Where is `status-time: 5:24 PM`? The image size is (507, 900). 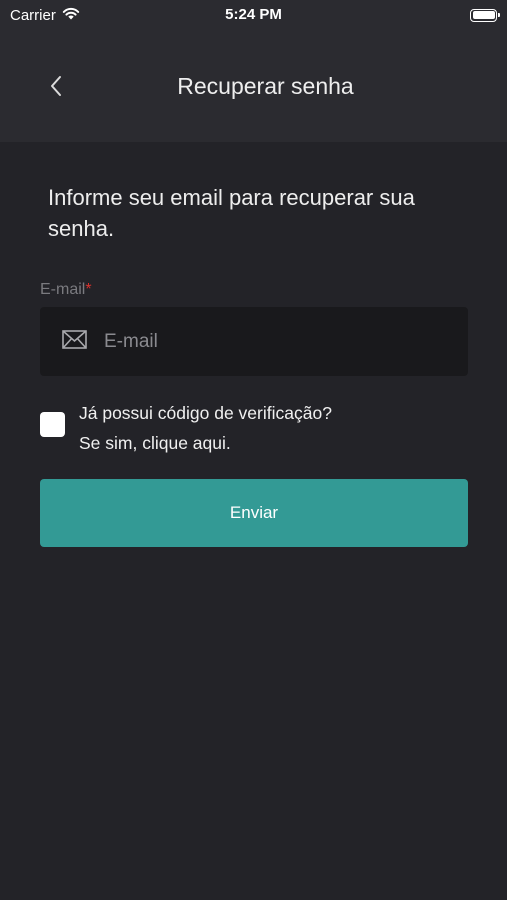
status-time: 5:24 PM is located at coordinates (253, 14).